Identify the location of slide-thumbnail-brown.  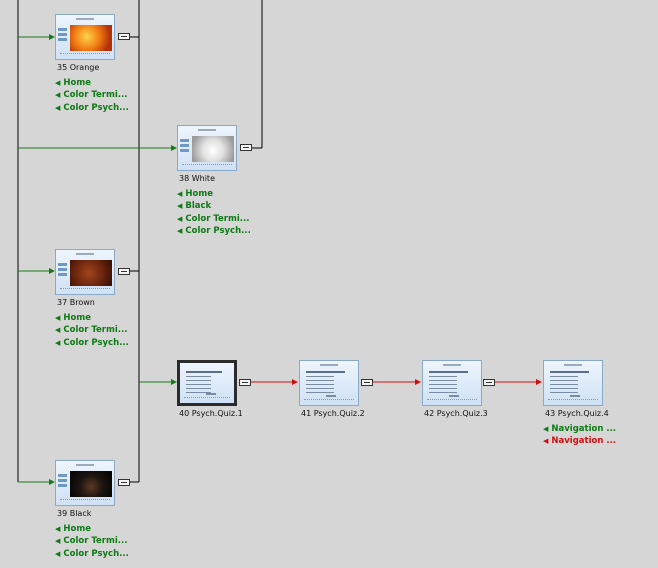
(85, 272).